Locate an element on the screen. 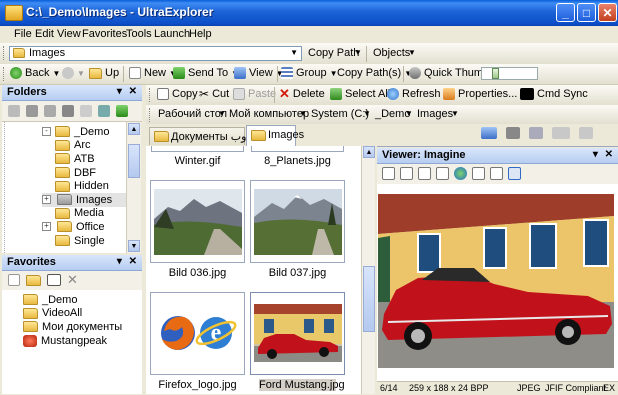 The height and width of the screenshot is (395, 618). fullscreen-icon is located at coordinates (514, 173).